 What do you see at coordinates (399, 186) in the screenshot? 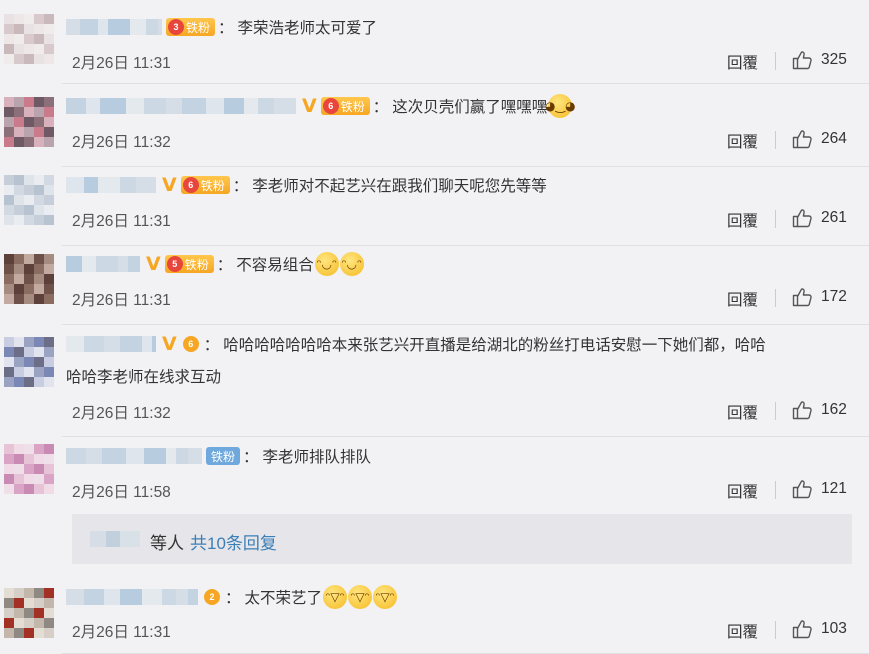
I see `comment-text: 李老师对不起艺兴在跟我们聊天呢您先等等` at bounding box center [399, 186].